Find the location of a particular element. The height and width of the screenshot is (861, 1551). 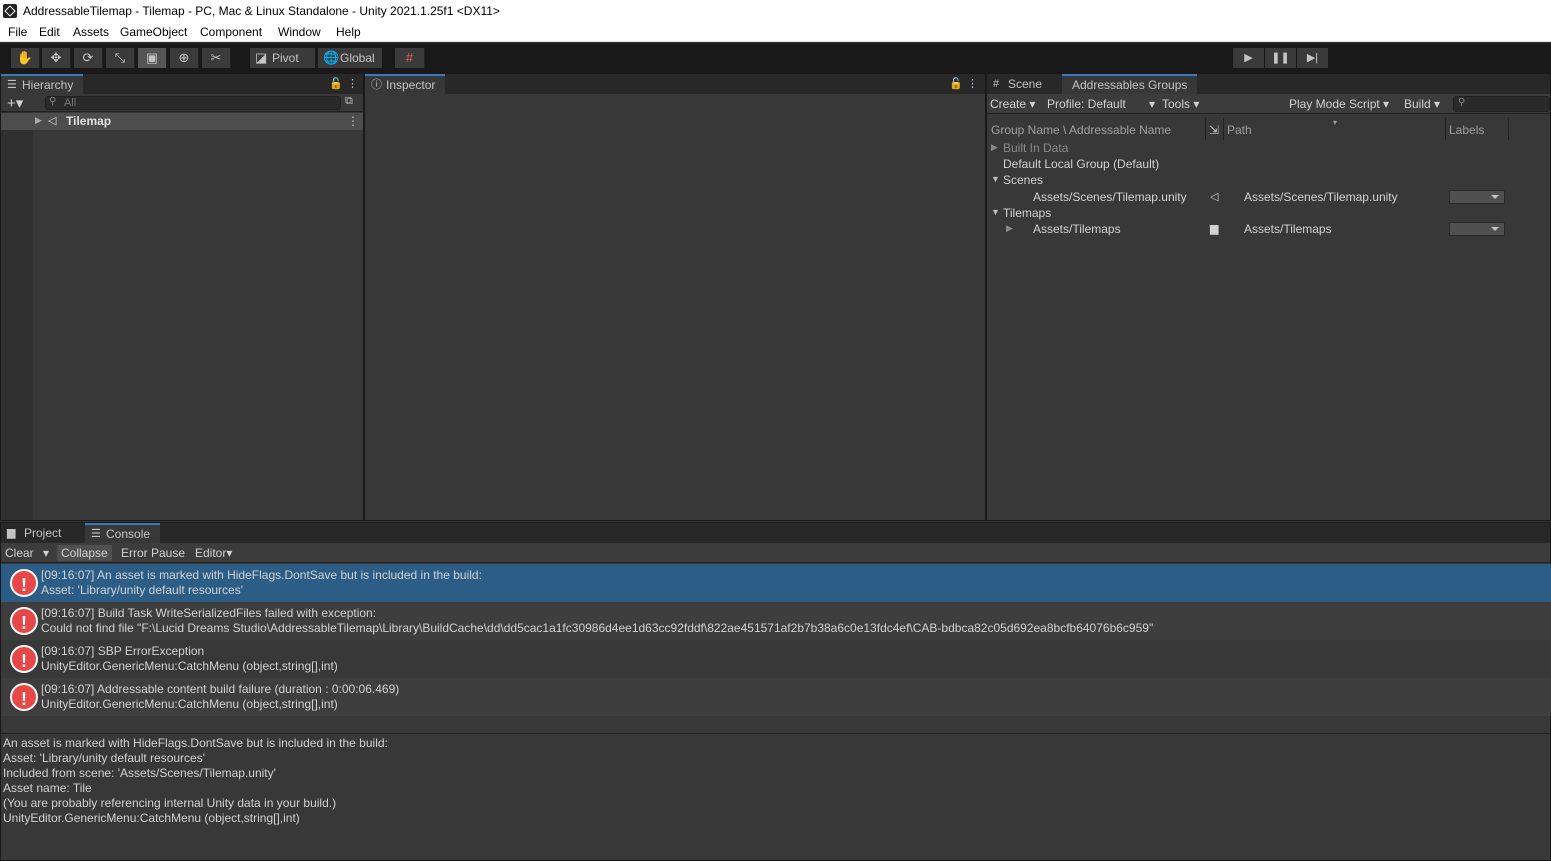

global-toggle: 🌐 Global is located at coordinates (350, 58).